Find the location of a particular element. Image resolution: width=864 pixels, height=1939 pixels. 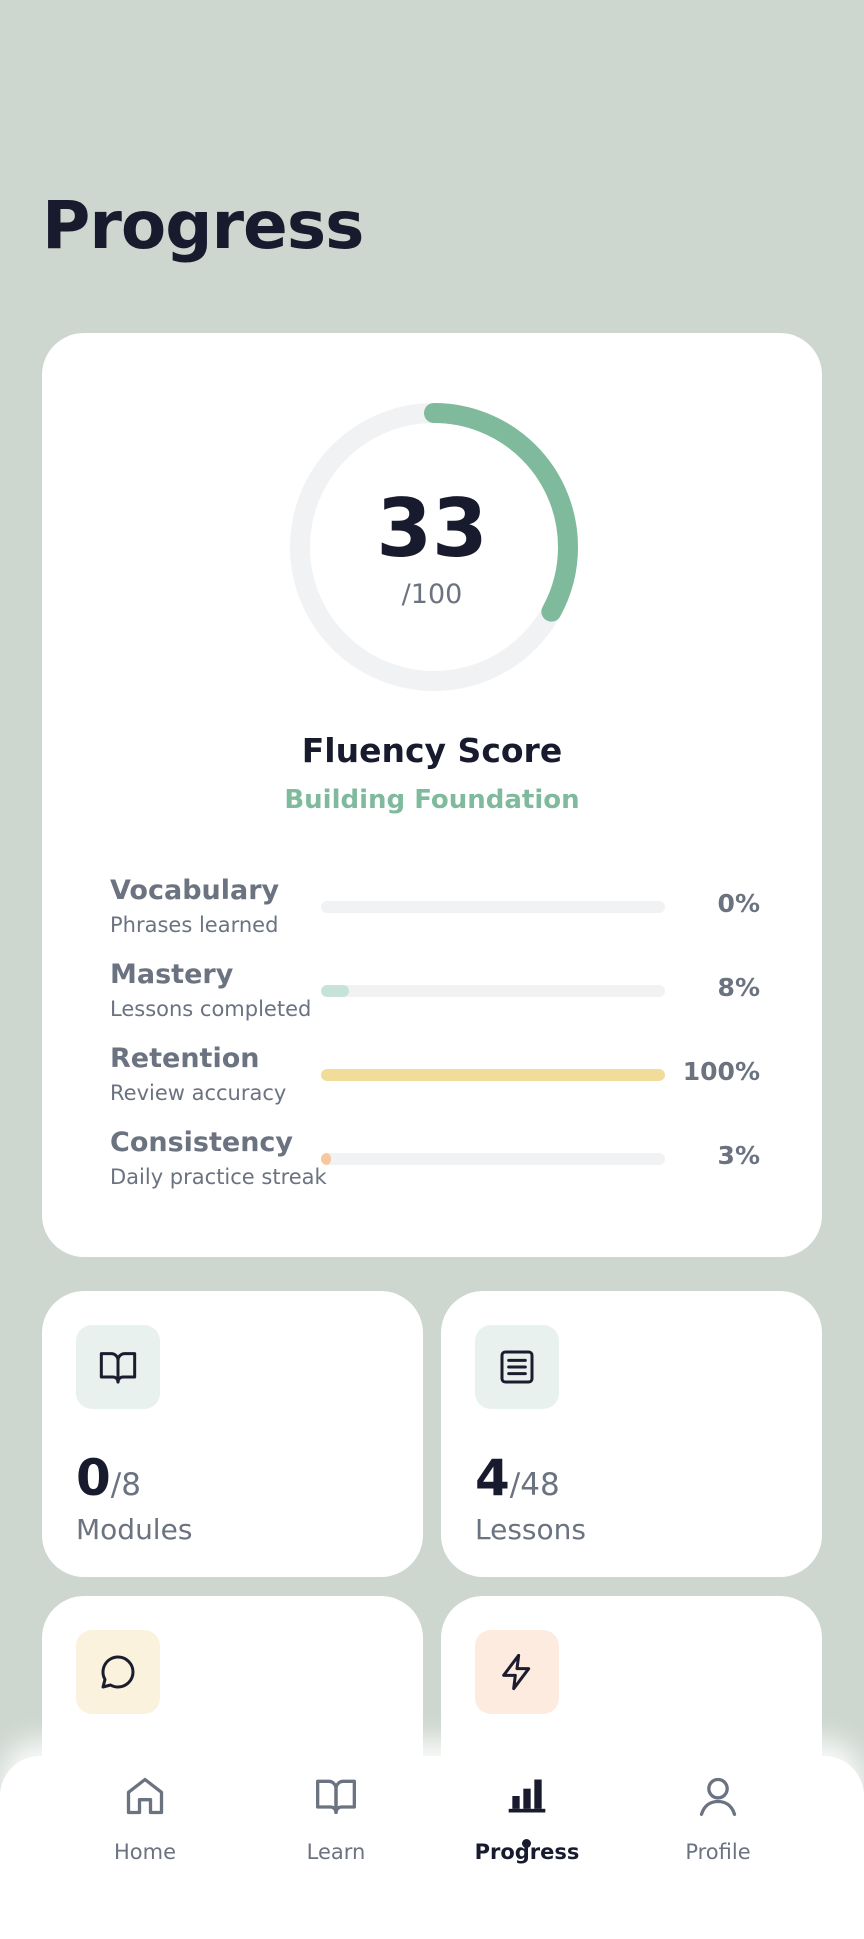

metric-mastery: Mastery Lessons completed 8% is located at coordinates (435, 1001).